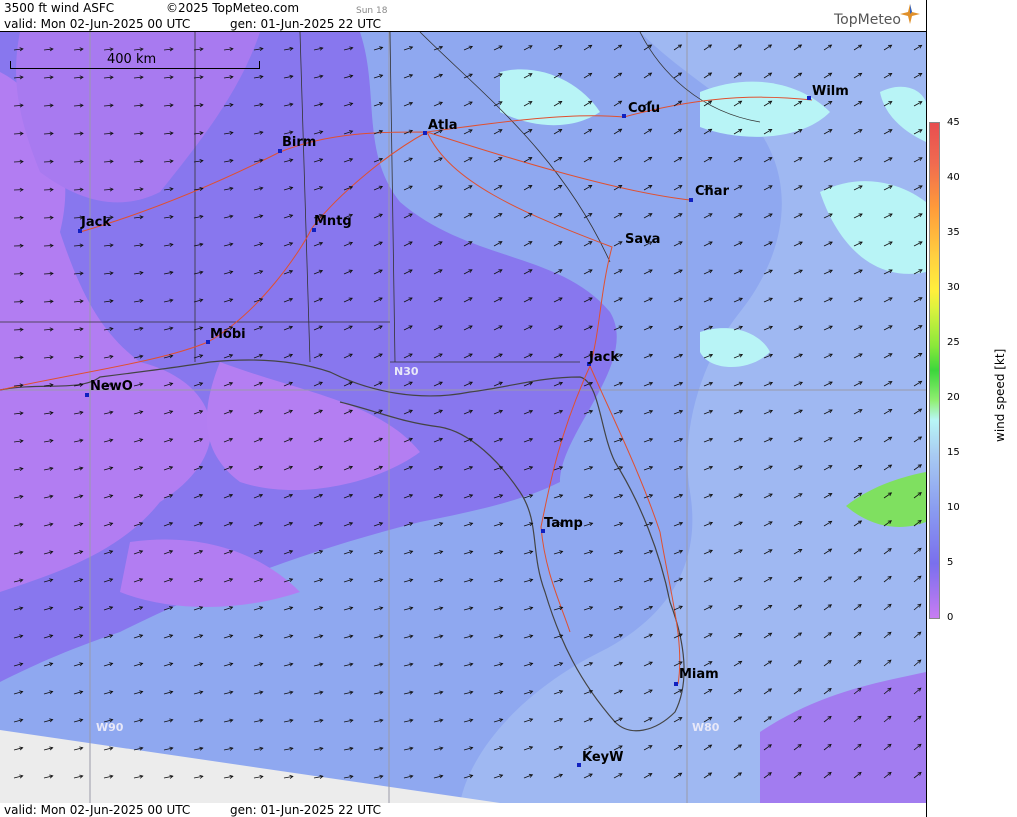  Describe the element at coordinates (111, 386) in the screenshot. I see `city-label-newo: NewO` at that location.